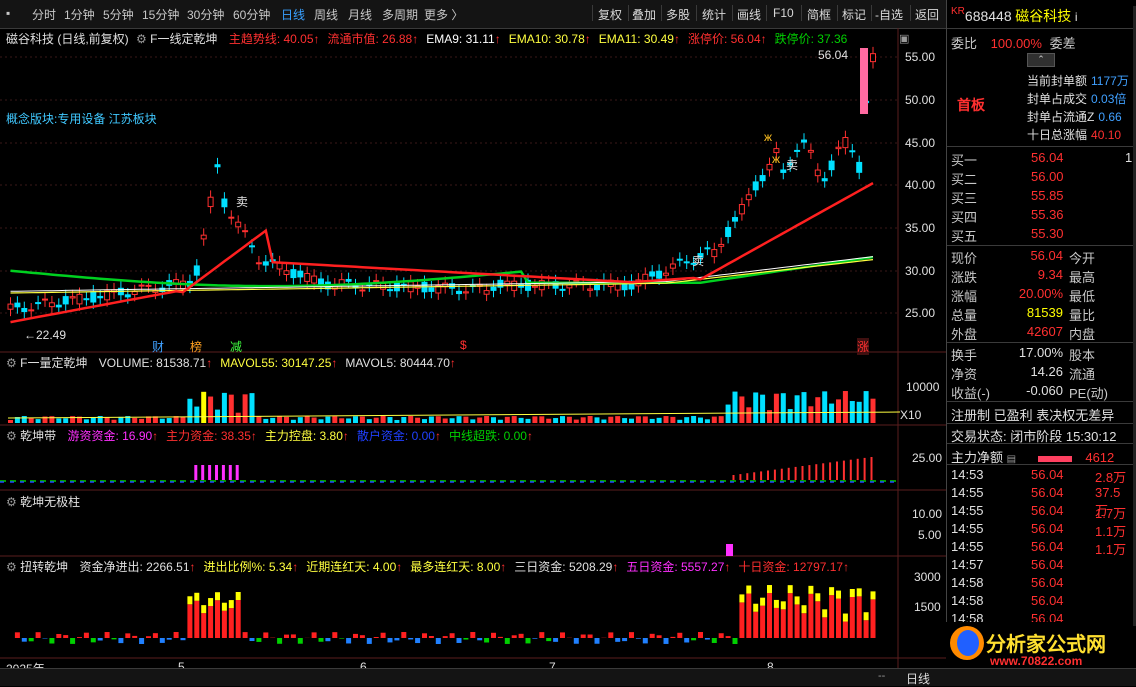 Image resolution: width=1136 pixels, height=687 pixels. What do you see at coordinates (1074, 134) in the screenshot?
I see `seal-info-row: 十日总涨幅40.10` at bounding box center [1074, 134].